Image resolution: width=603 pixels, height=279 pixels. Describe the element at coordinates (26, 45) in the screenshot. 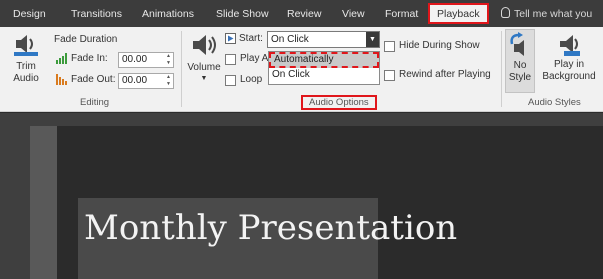

I see `trim-audio-icon` at that location.